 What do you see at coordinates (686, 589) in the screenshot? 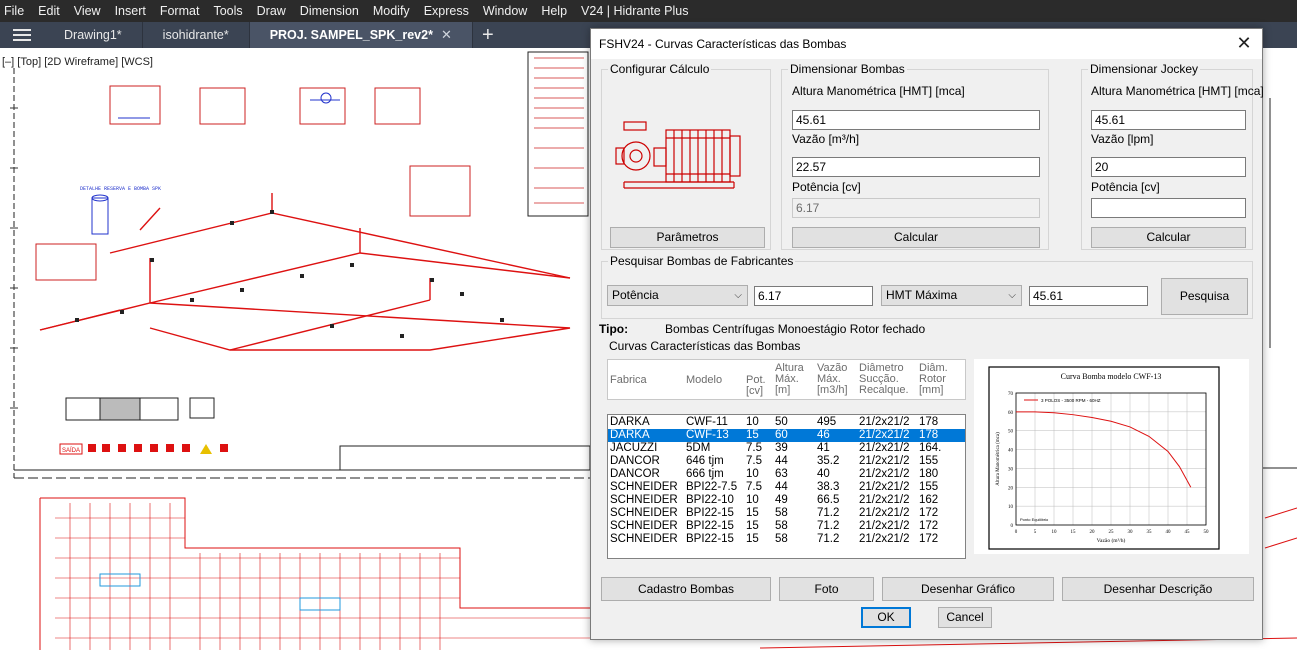
I see `cadastro-bombas-button: Cadastro Bombas` at bounding box center [686, 589].